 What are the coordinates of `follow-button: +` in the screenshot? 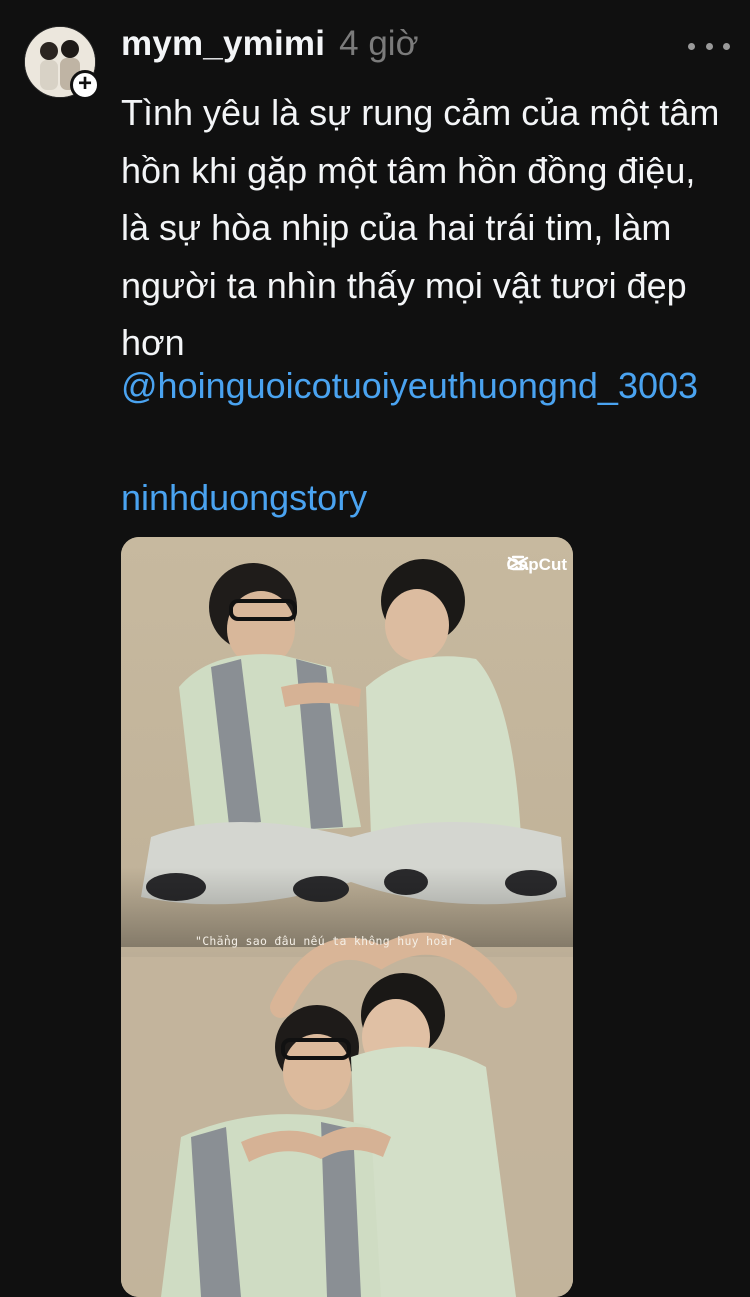 It's located at (85, 85).